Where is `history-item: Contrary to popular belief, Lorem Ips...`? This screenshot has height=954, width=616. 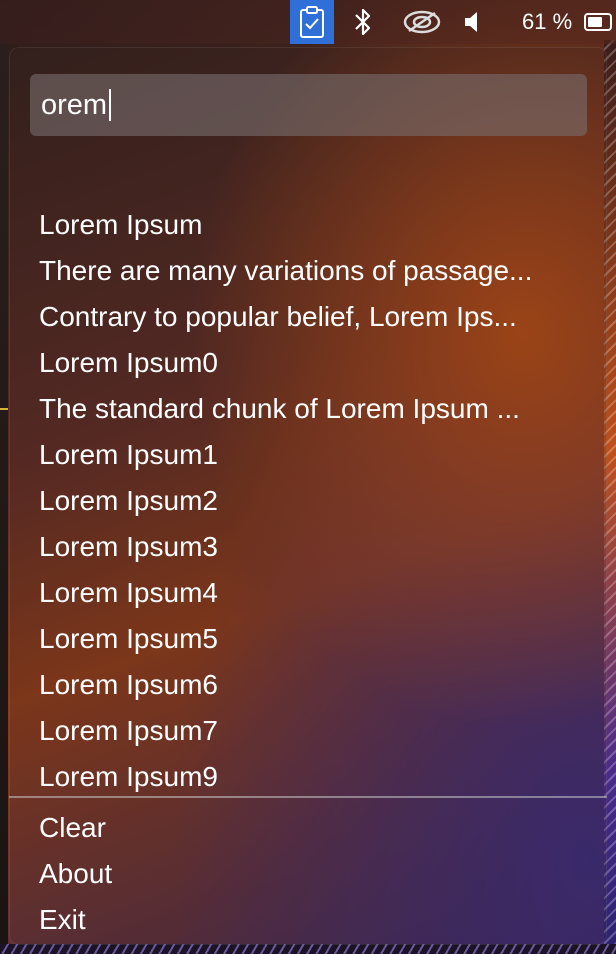
history-item: Contrary to popular belief, Lorem Ips... is located at coordinates (309, 317).